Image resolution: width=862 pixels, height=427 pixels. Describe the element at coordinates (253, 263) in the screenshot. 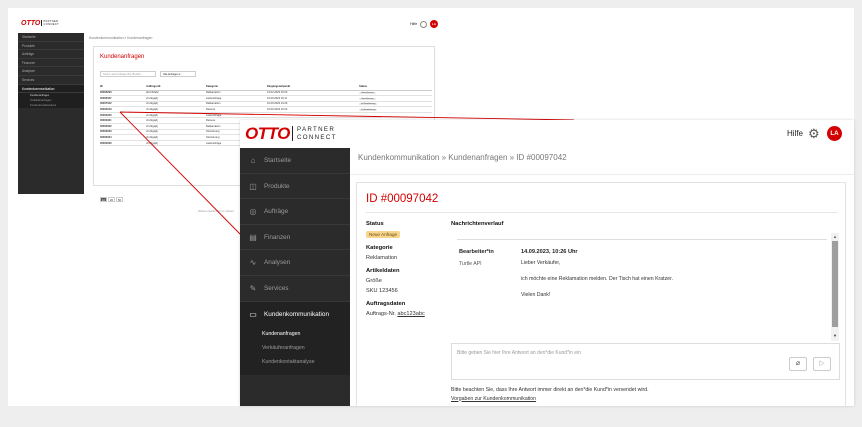

I see `chart-icon: ∿` at that location.